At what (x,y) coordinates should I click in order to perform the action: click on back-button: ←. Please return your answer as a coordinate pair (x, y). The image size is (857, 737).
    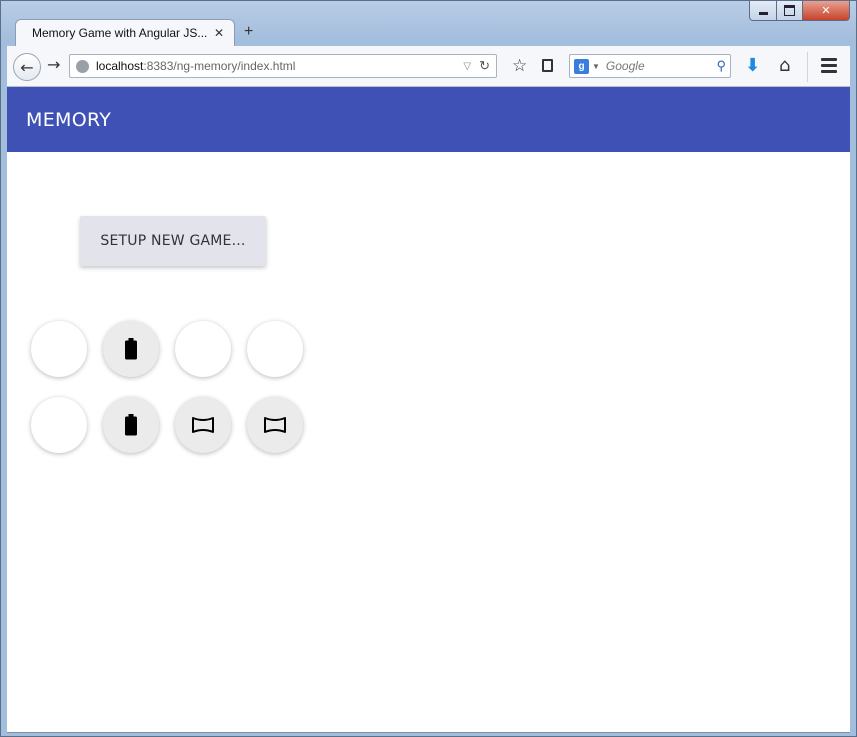
    Looking at the image, I should click on (27, 67).